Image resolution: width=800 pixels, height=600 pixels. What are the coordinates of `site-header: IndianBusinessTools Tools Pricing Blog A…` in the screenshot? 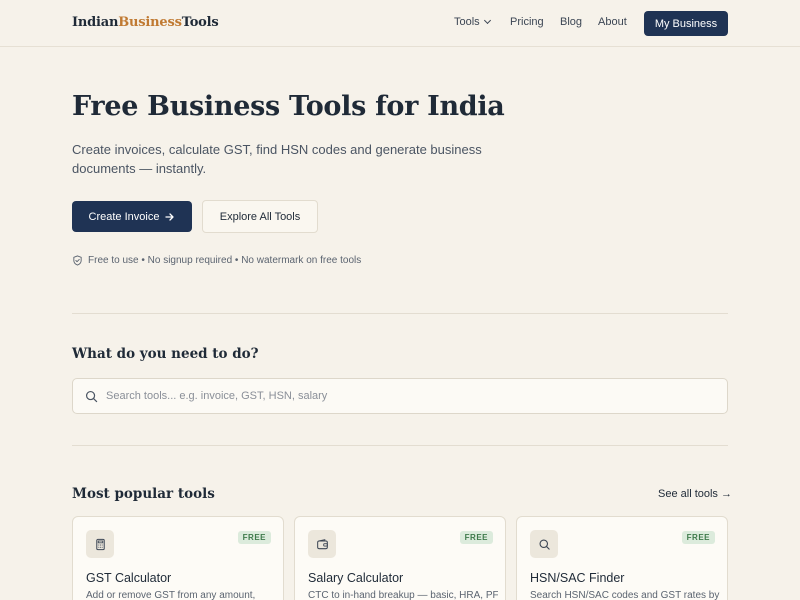 It's located at (400, 23).